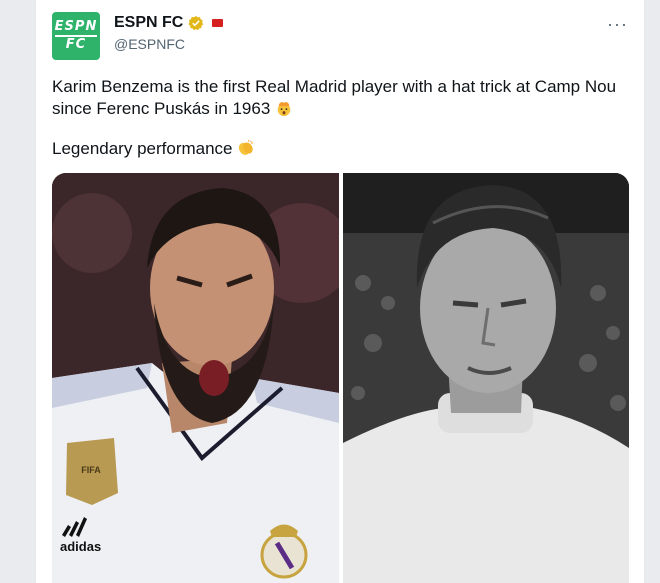 Image resolution: width=660 pixels, height=583 pixels. I want to click on adidas-logo-text: adidas, so click(80, 546).